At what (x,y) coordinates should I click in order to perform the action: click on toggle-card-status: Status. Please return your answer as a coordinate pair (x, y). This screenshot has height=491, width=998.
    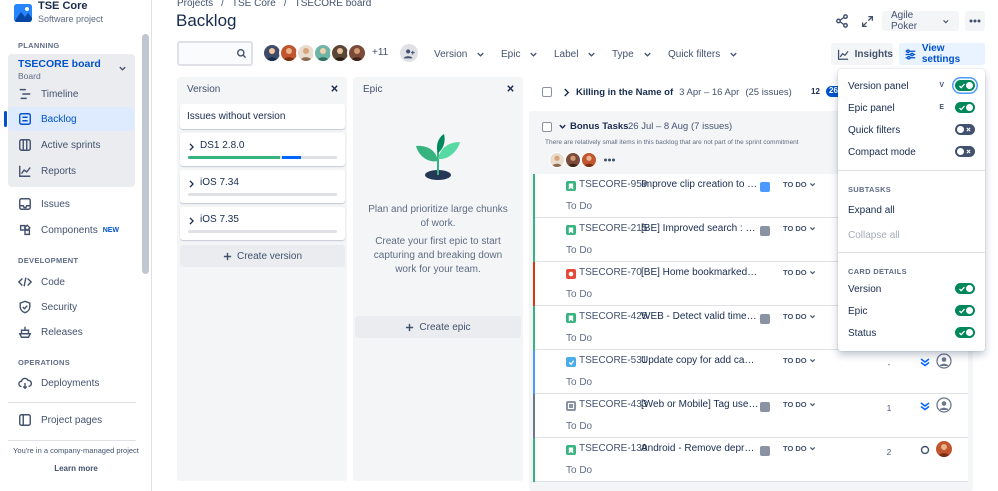
    Looking at the image, I should click on (911, 333).